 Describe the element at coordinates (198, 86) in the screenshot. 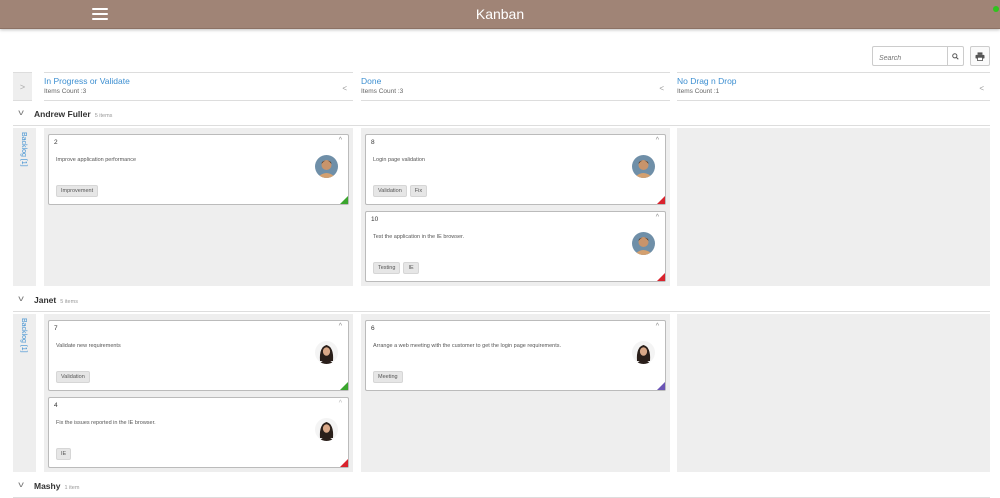

I see `column-header-in-progress: In Progress or Validate Items Count :3 <` at that location.